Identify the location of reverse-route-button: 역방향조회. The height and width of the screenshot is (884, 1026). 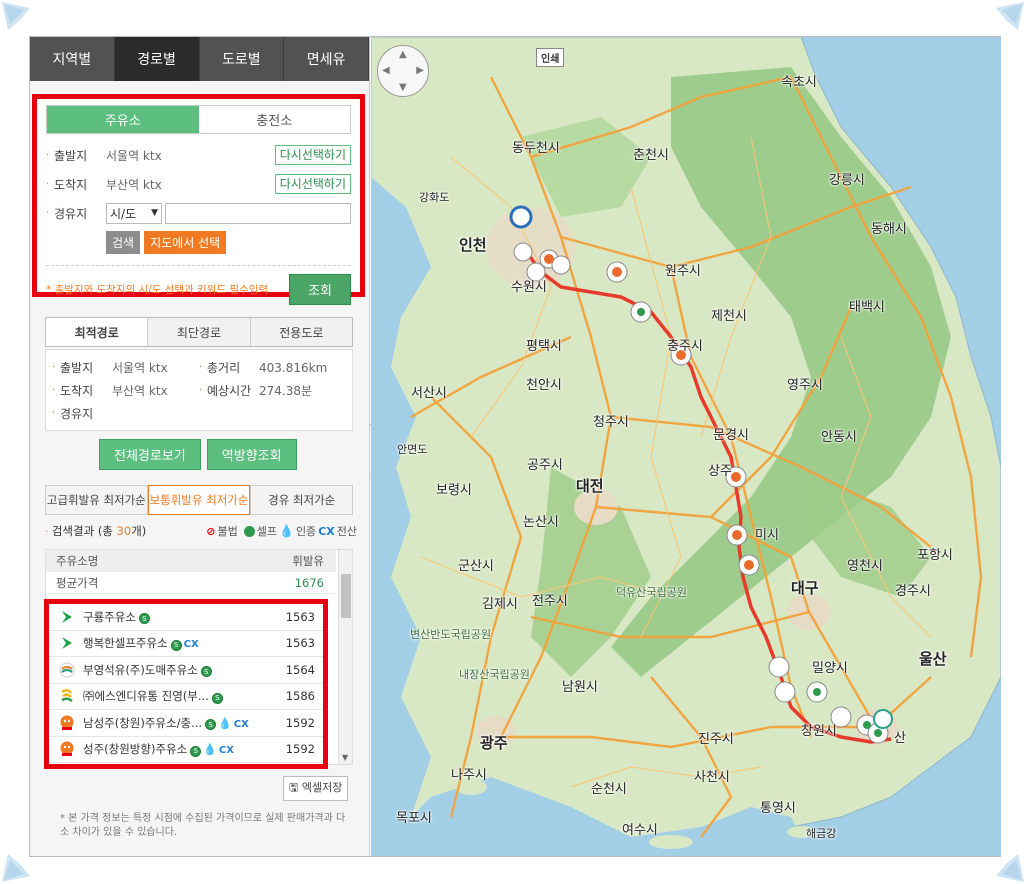
(251, 454).